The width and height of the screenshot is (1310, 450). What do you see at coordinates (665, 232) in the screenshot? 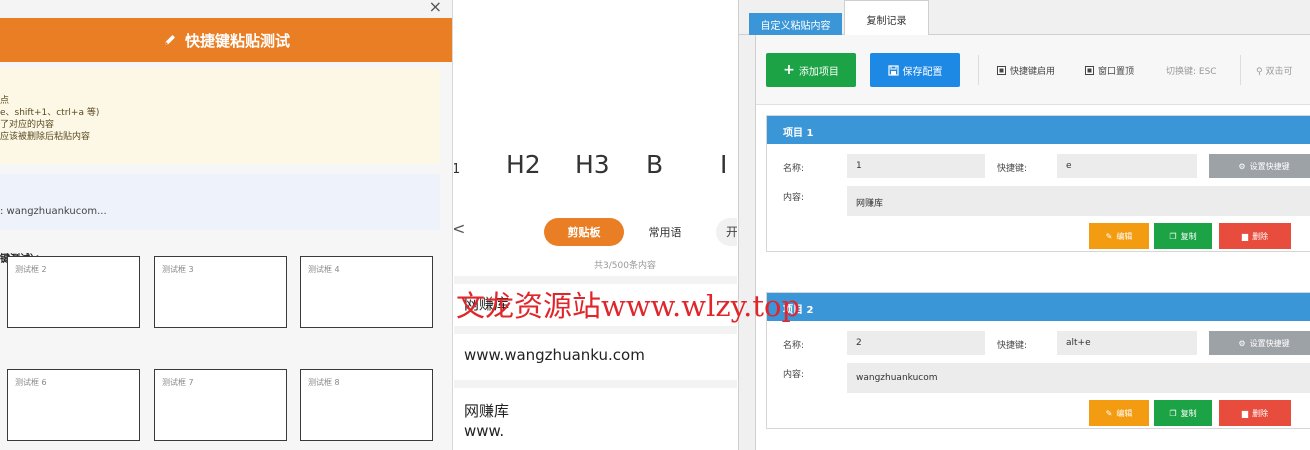
I see `tab-common-phrases: 常用语` at bounding box center [665, 232].